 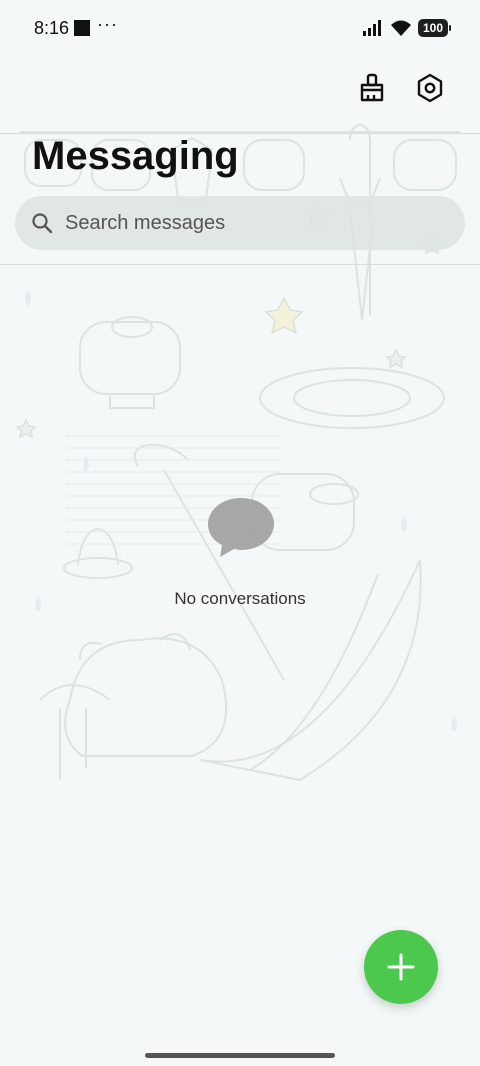 I want to click on chat-bubble-icon, so click(x=241, y=527).